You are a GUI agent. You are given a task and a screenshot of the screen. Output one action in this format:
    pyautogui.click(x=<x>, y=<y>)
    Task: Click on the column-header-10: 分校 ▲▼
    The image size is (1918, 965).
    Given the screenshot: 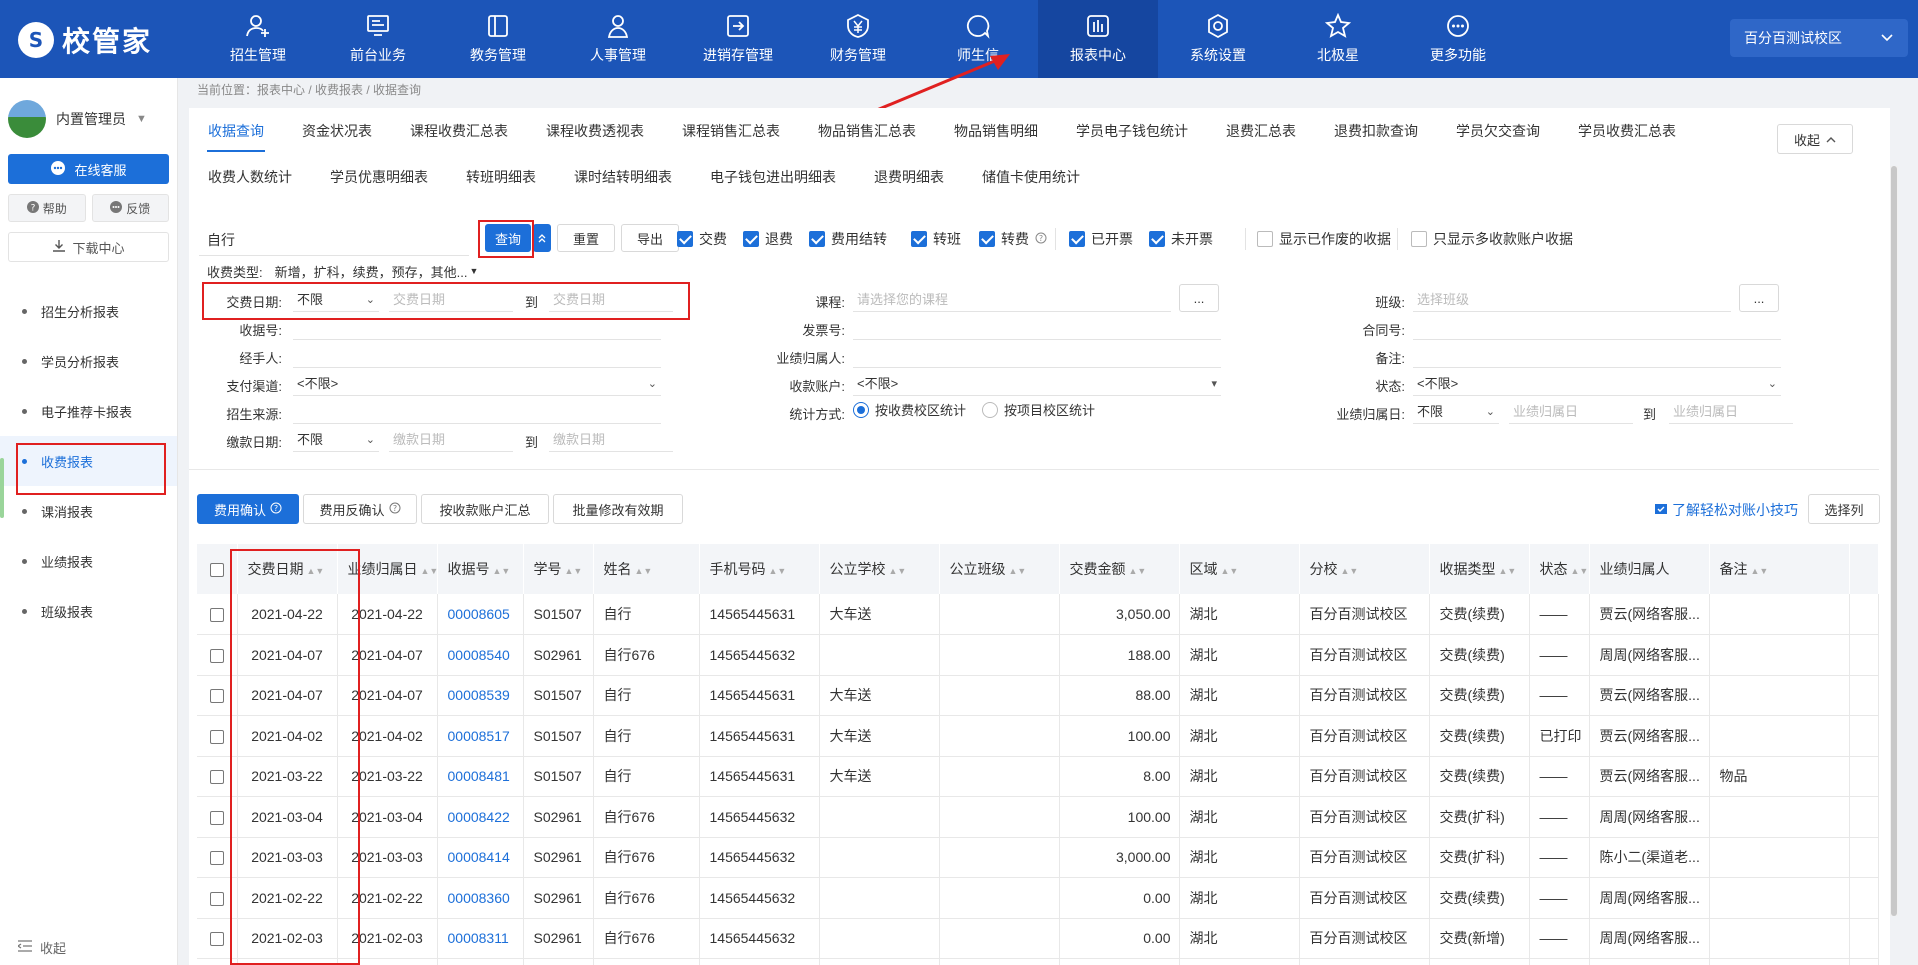 What is the action you would take?
    pyautogui.click(x=1364, y=569)
    